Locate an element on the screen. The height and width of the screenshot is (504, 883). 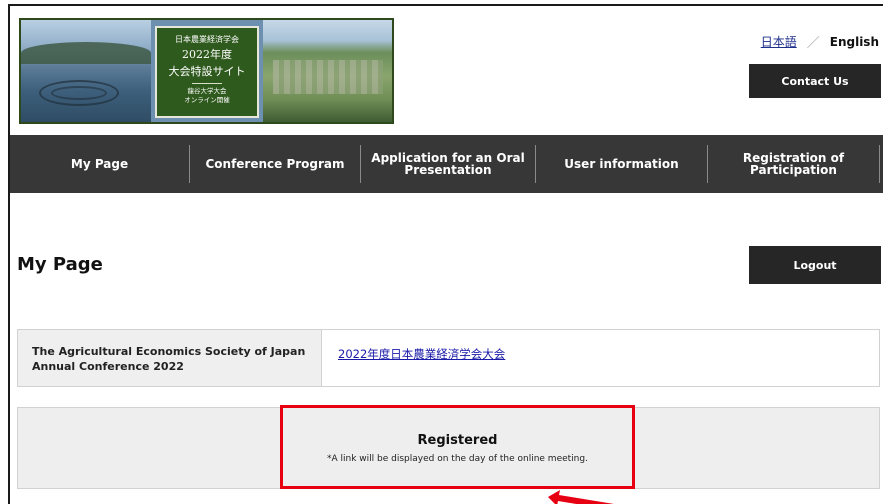
banner-society: 日本農業経済学会 is located at coordinates (207, 39).